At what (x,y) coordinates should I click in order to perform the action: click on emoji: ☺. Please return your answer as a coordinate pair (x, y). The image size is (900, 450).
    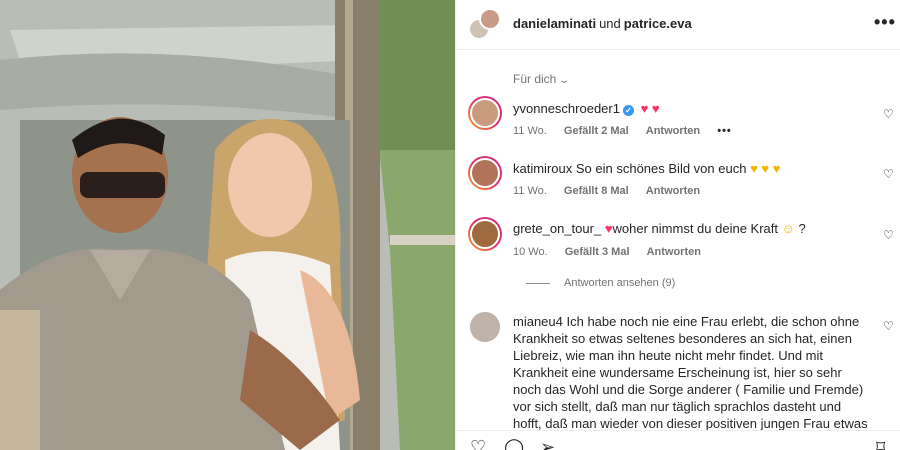
    Looking at the image, I should click on (788, 228).